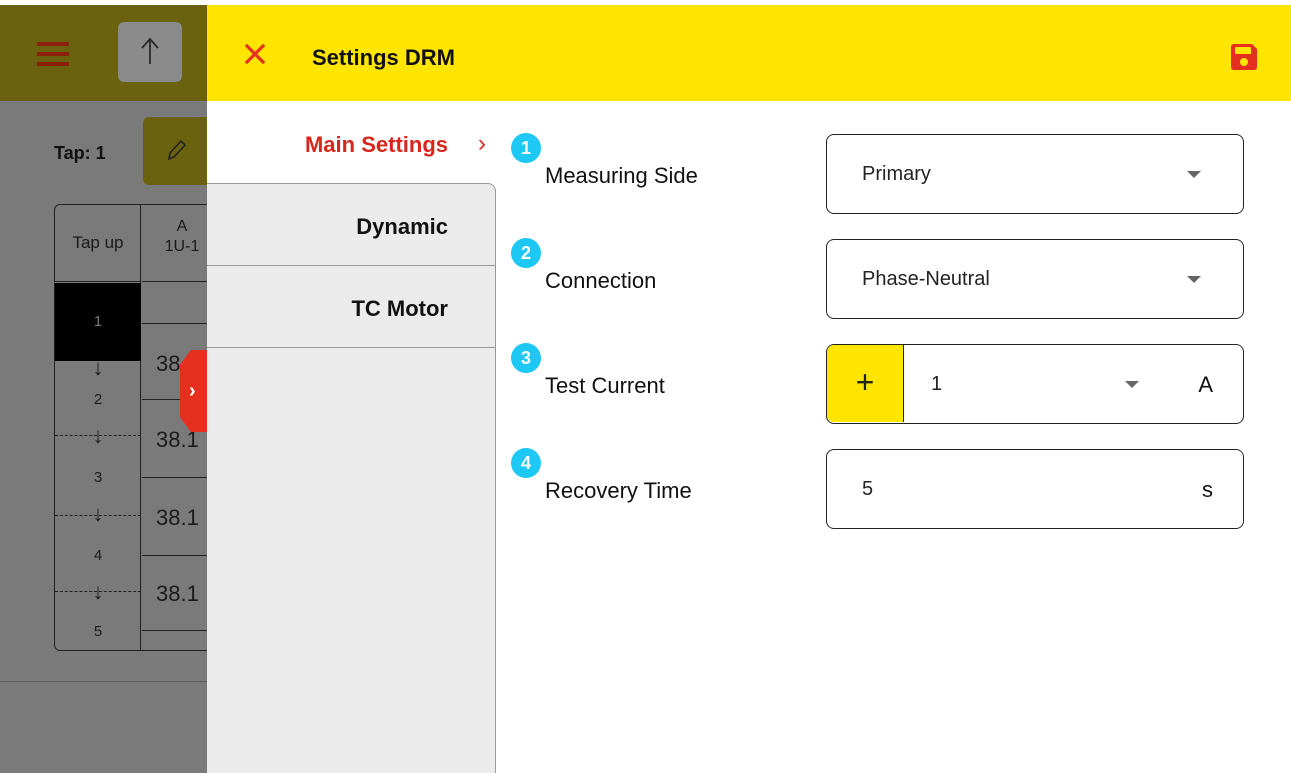  I want to click on nav-item-label: Main Settings, so click(376, 144).